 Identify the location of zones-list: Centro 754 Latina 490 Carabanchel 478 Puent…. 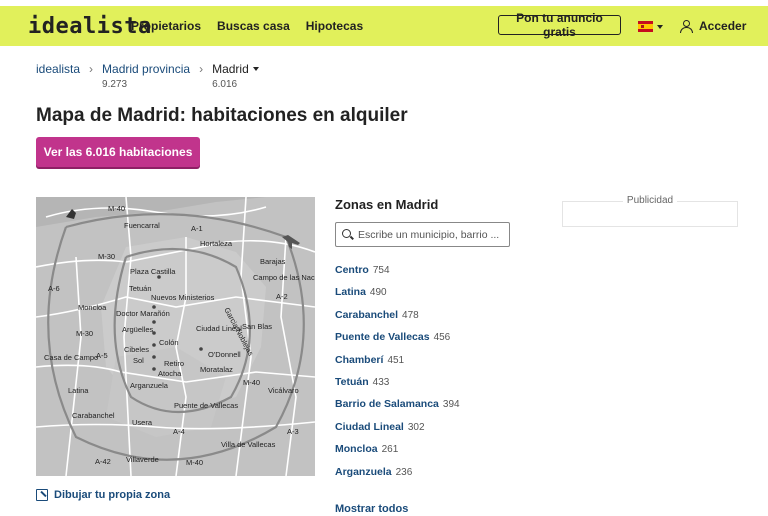
(397, 376).